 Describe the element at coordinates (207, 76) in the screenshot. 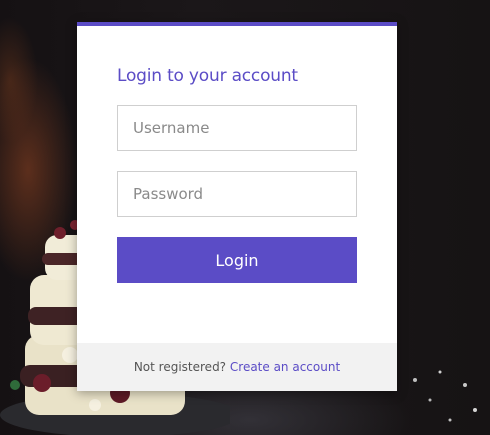

I see `login-title: Login to your account` at that location.